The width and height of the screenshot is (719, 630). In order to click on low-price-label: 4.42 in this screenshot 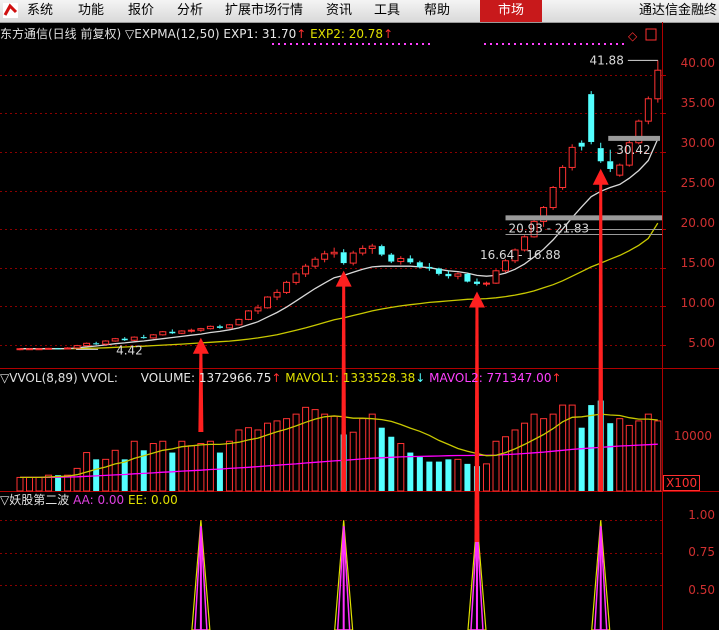, I will do `click(129, 350)`.